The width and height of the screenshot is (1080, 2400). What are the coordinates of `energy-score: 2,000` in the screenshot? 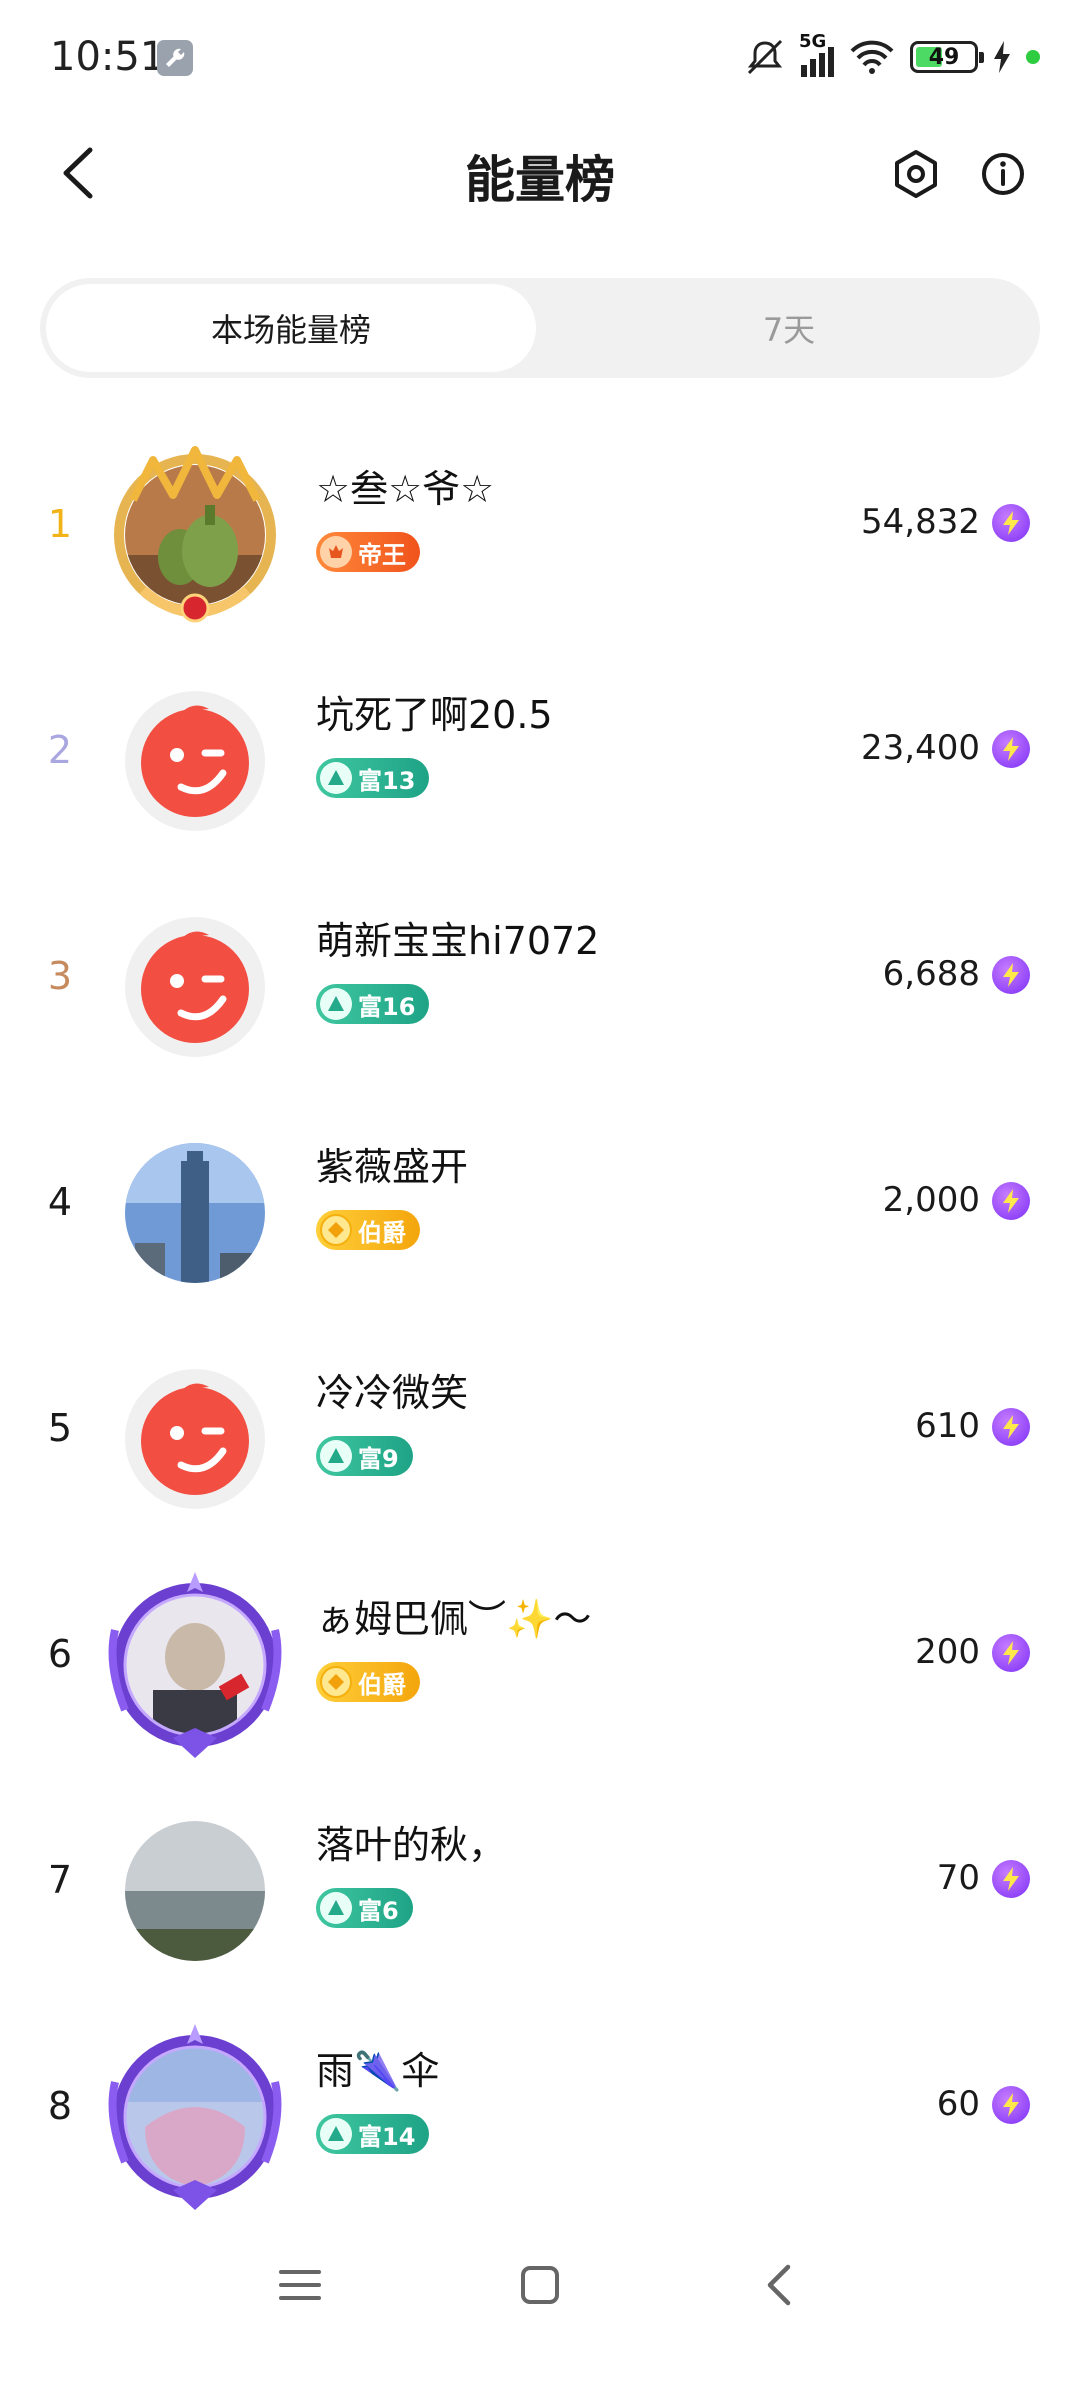 It's located at (931, 1200).